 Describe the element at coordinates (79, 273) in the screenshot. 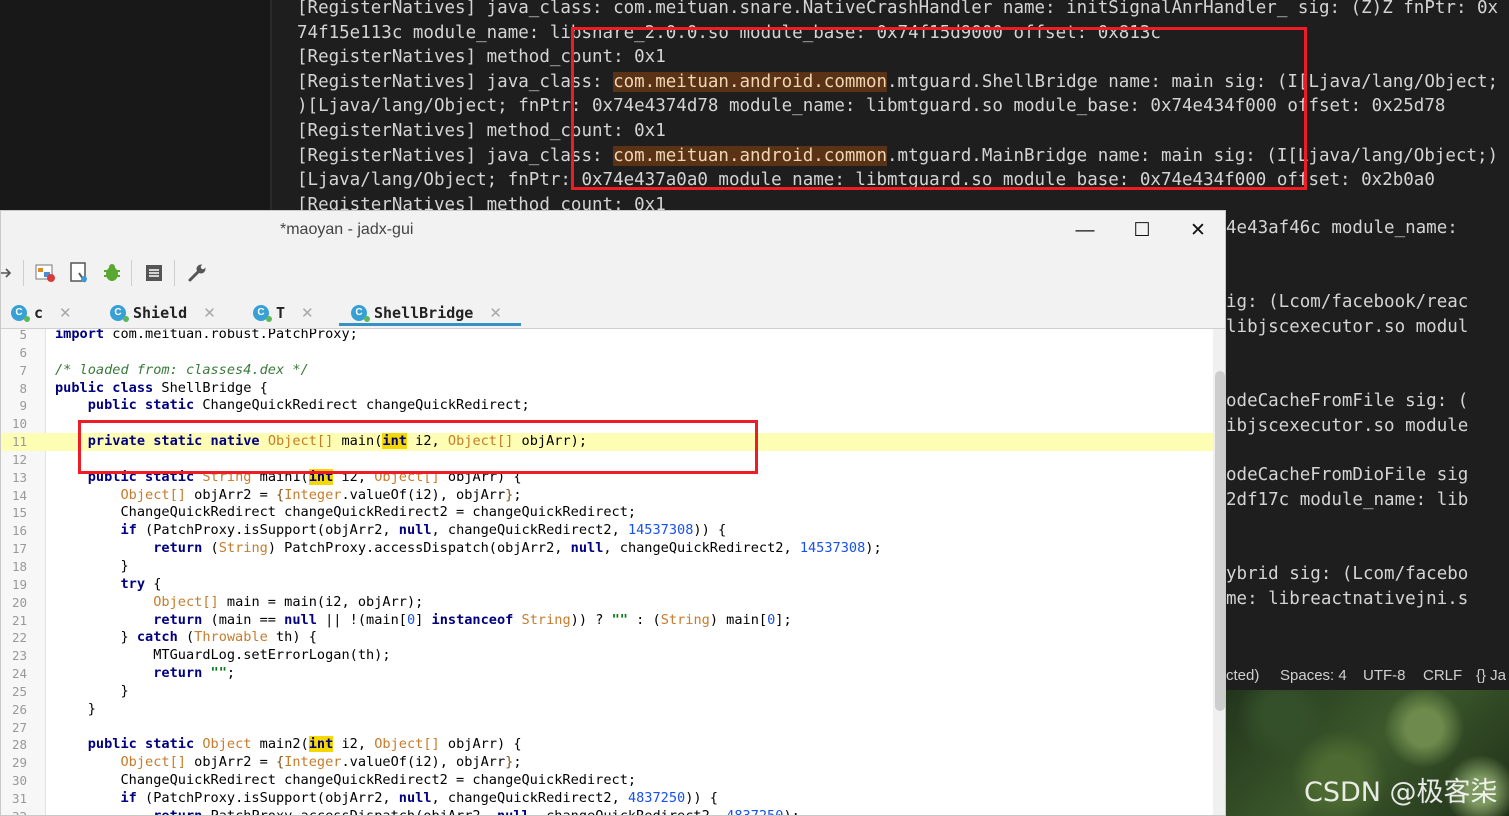

I see `bookmark-search-icon` at that location.